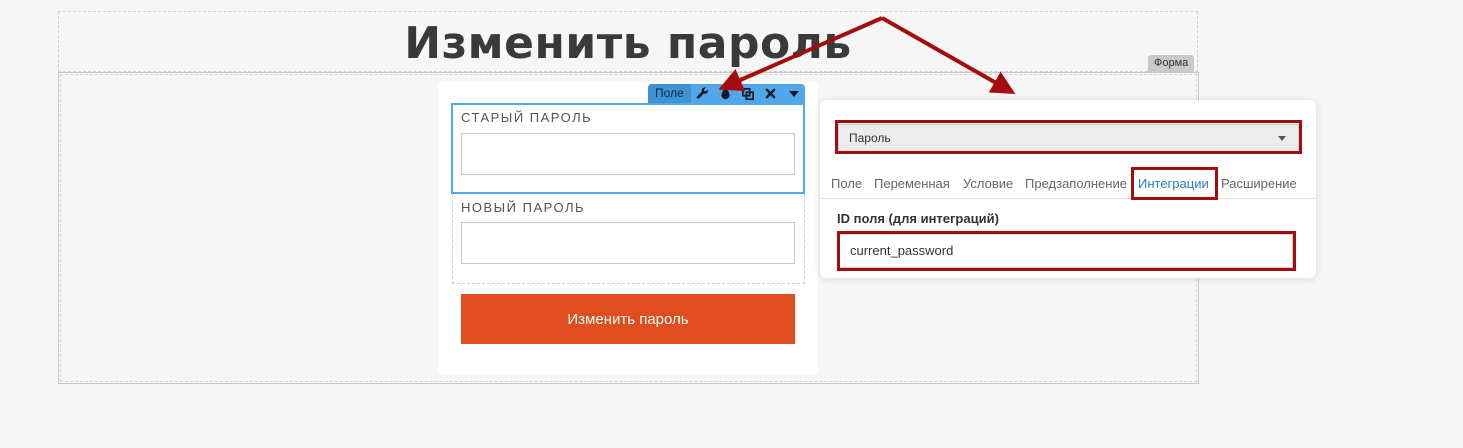 The image size is (1463, 448). Describe the element at coordinates (948, 55) in the screenshot. I see `arrow-to-settings-panel` at that location.